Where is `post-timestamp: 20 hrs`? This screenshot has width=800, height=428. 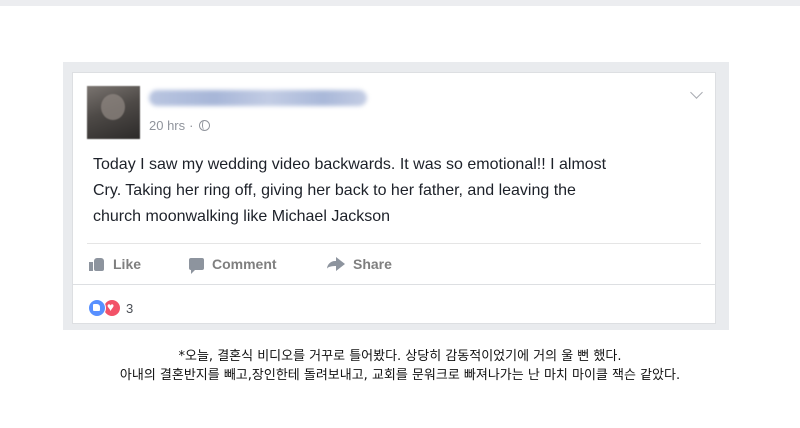 post-timestamp: 20 hrs is located at coordinates (167, 125).